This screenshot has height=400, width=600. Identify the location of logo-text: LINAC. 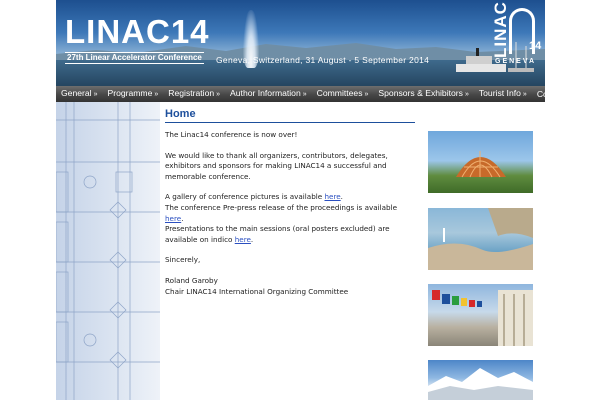
(500, 29).